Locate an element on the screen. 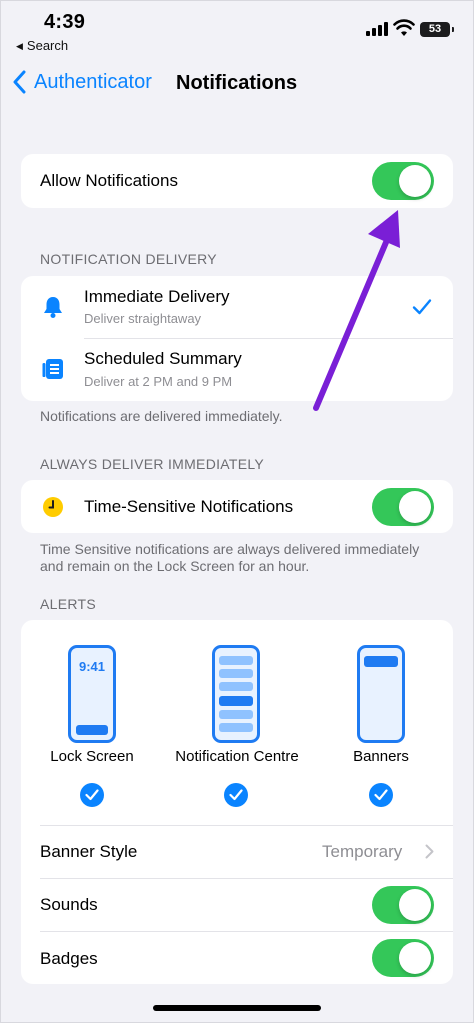 This screenshot has height=1023, width=474. always-deliver-header: ALWAYS DELIVER IMMEDIATELY is located at coordinates (152, 464).